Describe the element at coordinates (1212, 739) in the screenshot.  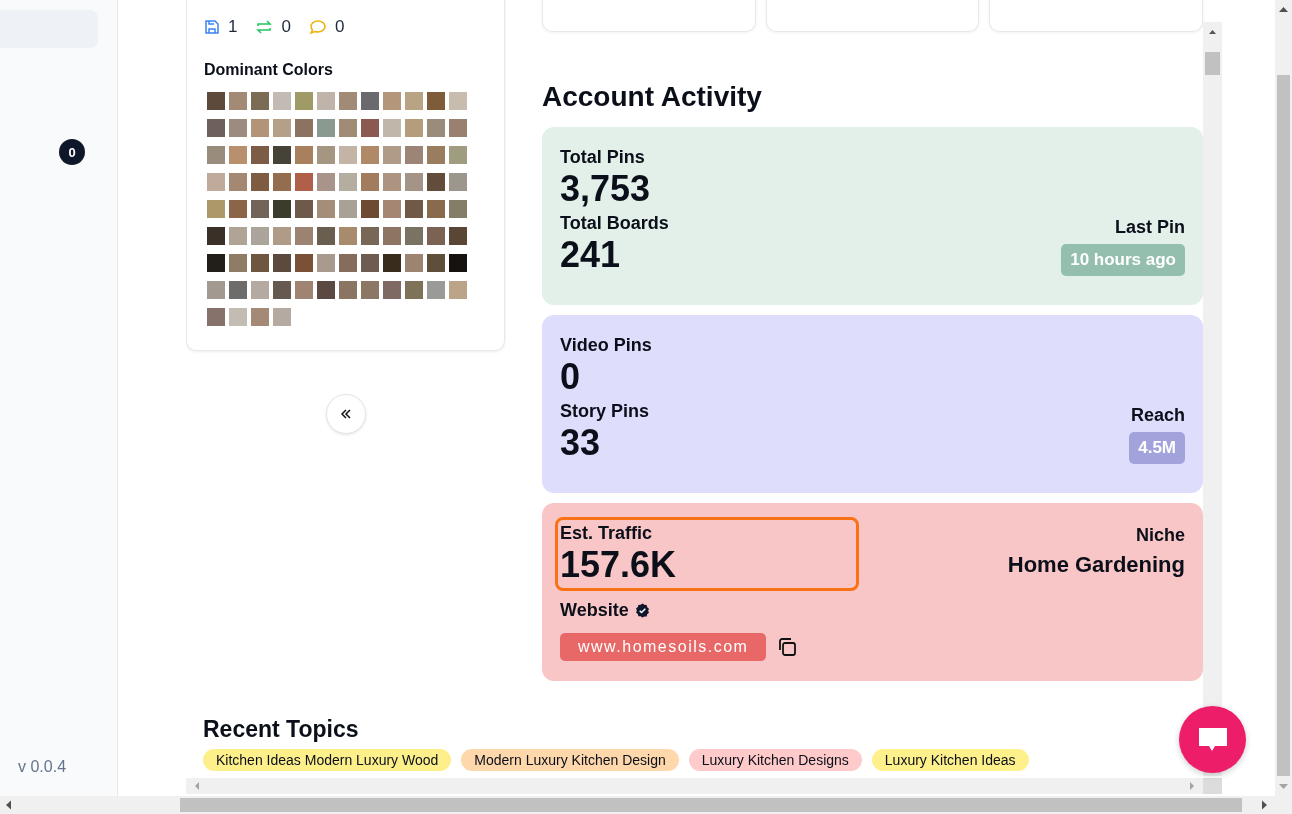
I see `chat-button` at that location.